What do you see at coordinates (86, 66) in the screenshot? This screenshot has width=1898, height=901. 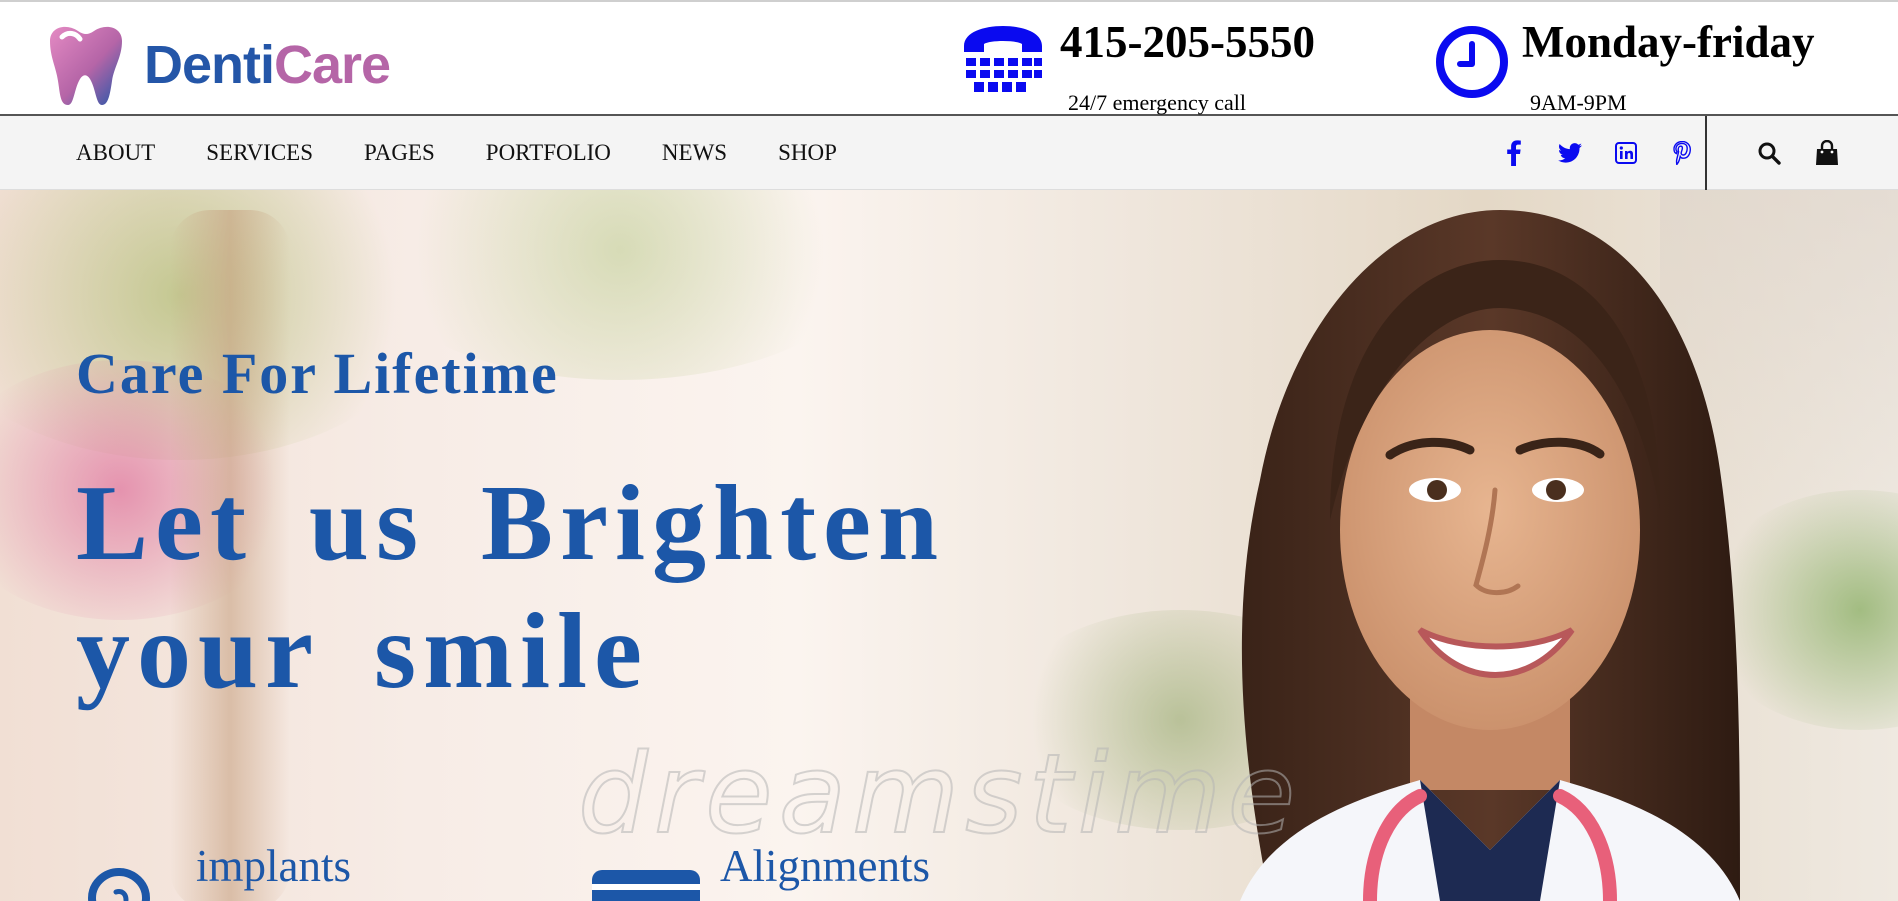 I see `tooth-logo-icon` at bounding box center [86, 66].